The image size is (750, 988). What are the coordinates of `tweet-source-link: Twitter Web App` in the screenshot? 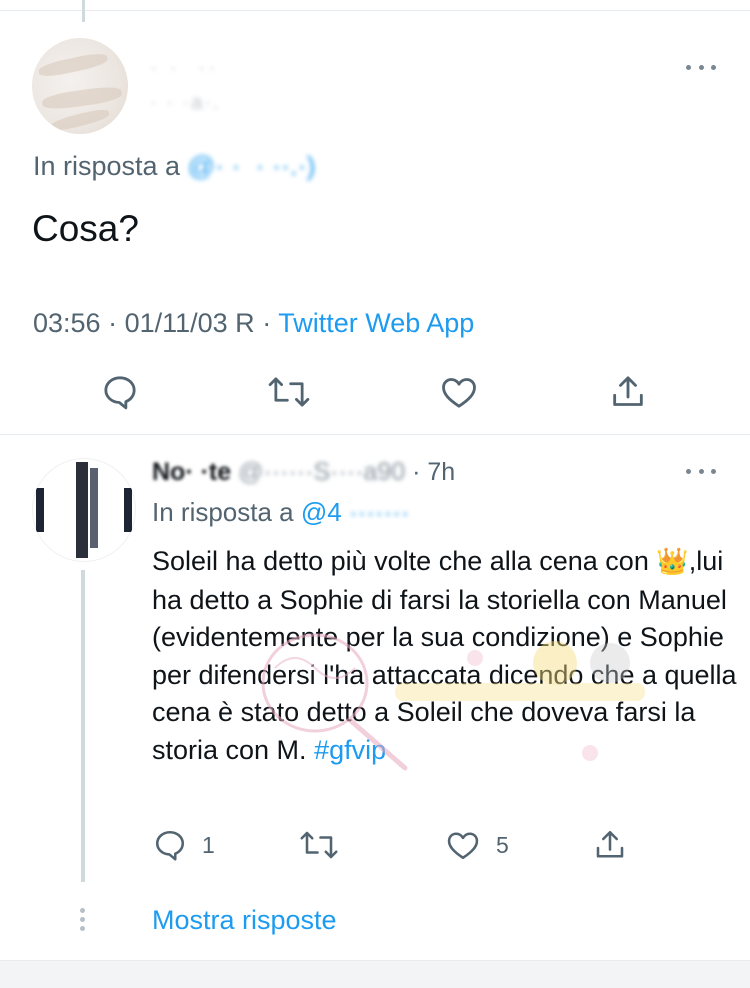 It's located at (376, 323).